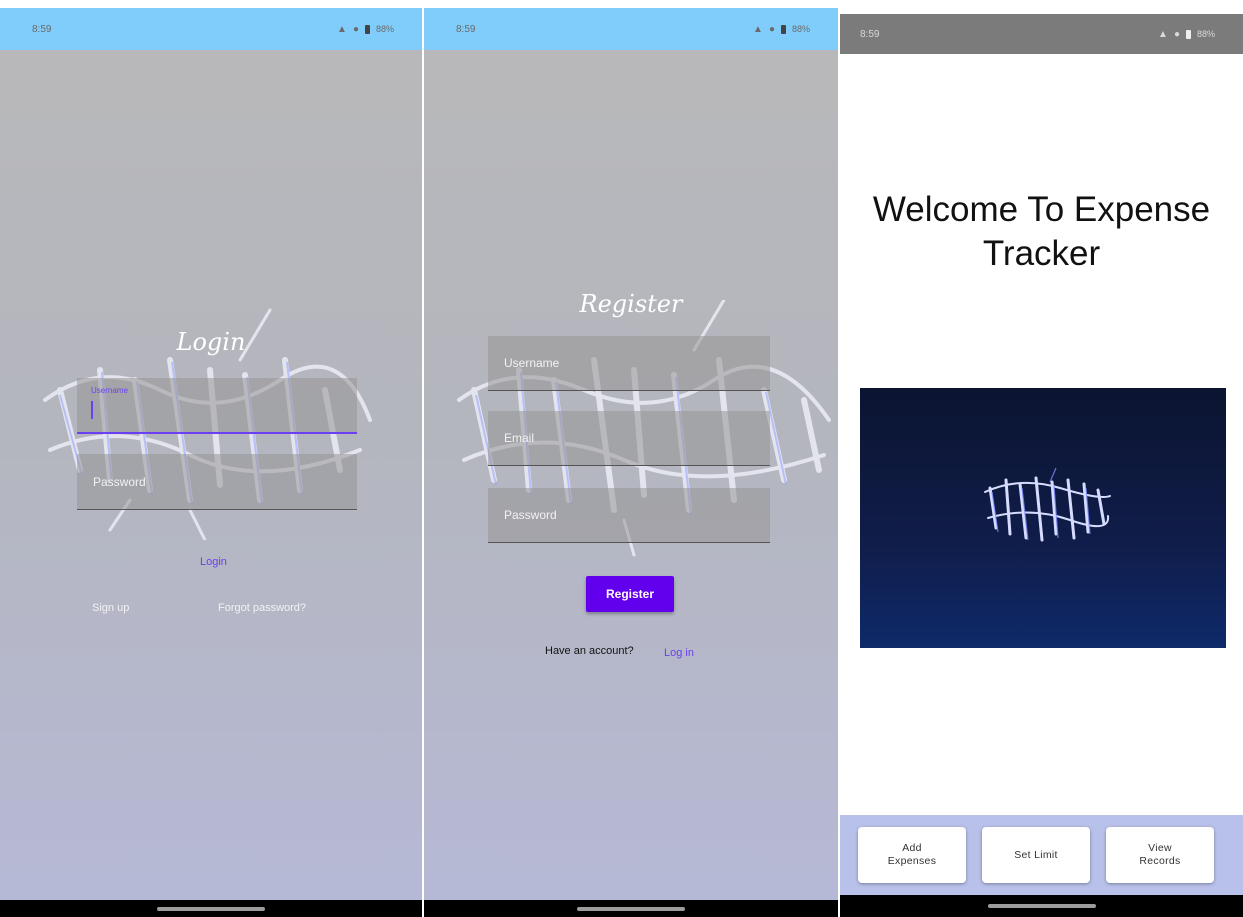  I want to click on email-placeholder: Email, so click(519, 438).